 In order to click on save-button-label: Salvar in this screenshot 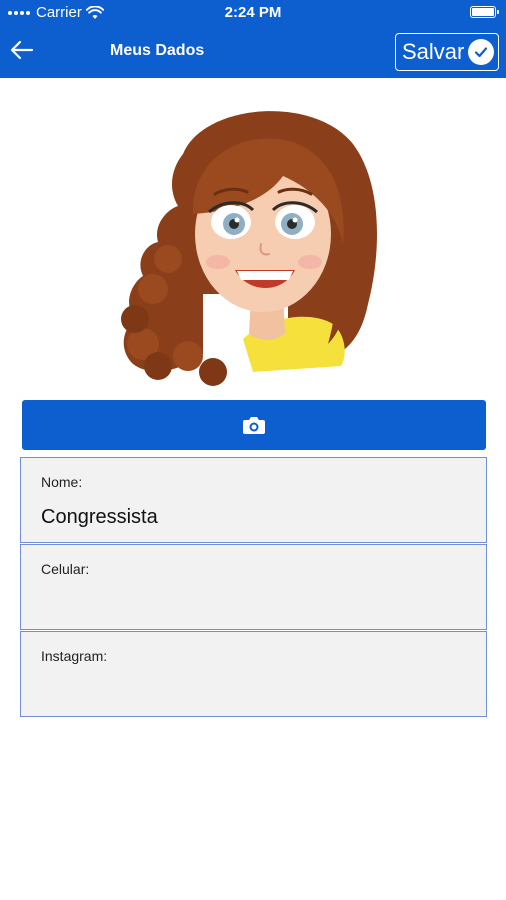, I will do `click(433, 51)`.